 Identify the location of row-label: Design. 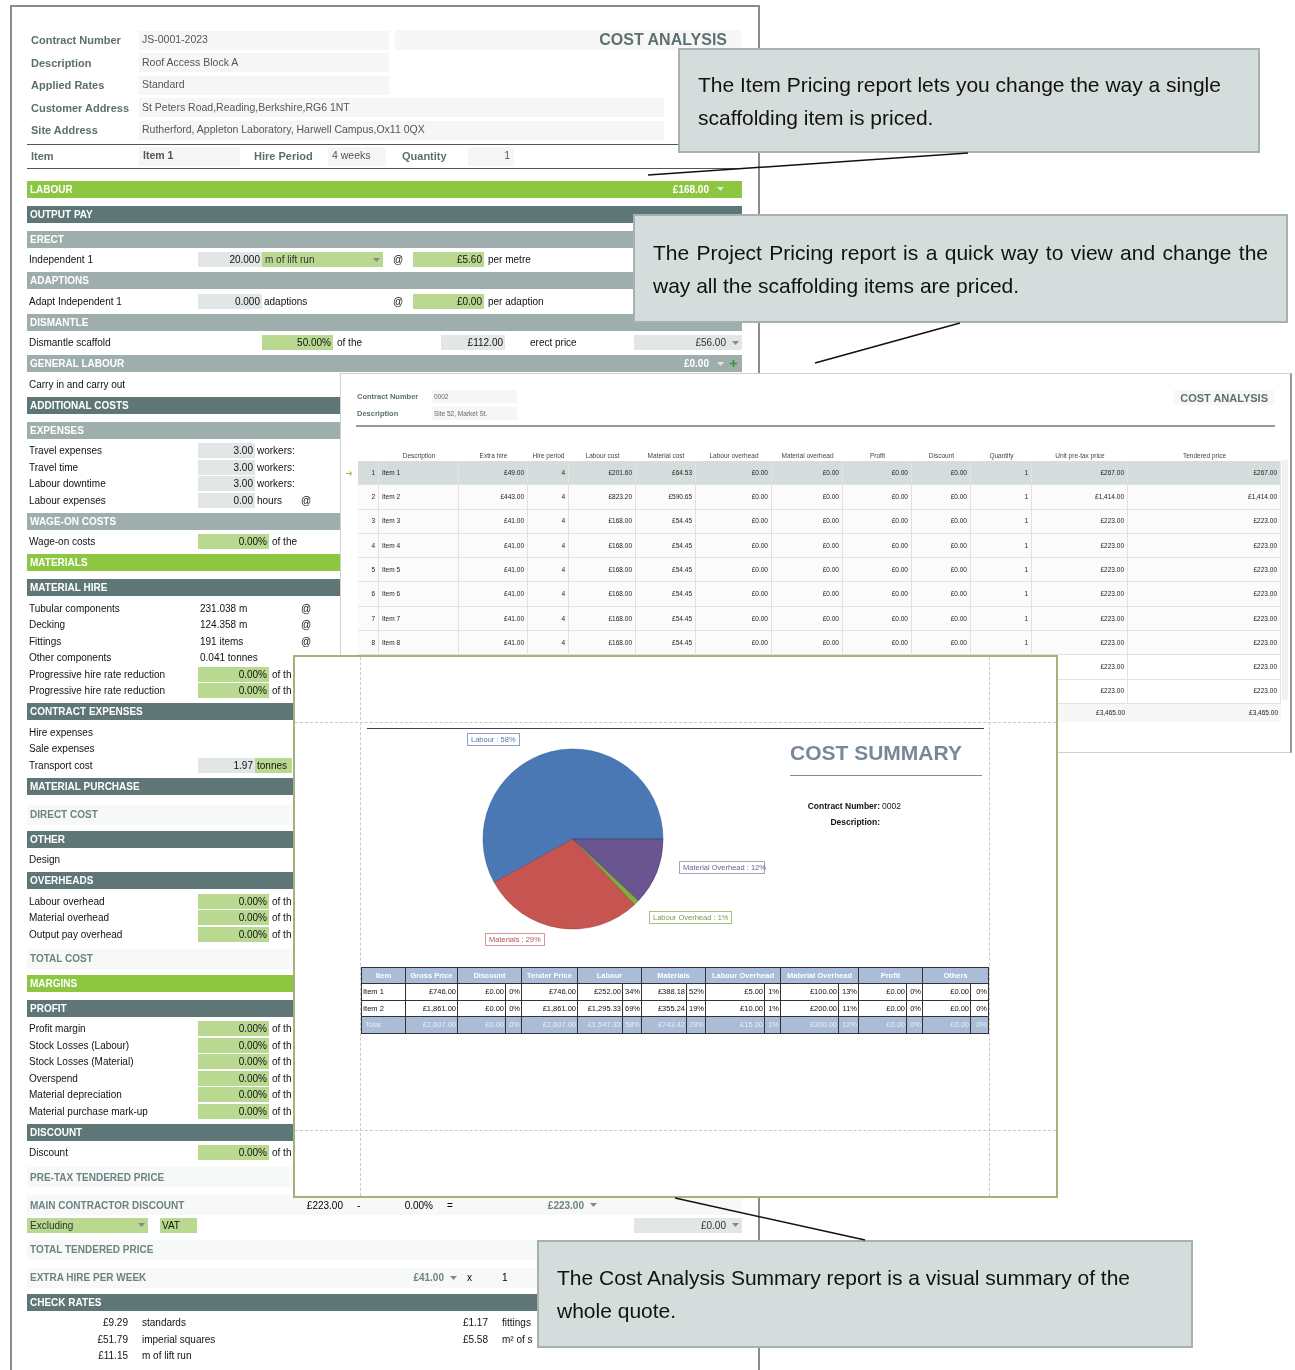
(45, 860).